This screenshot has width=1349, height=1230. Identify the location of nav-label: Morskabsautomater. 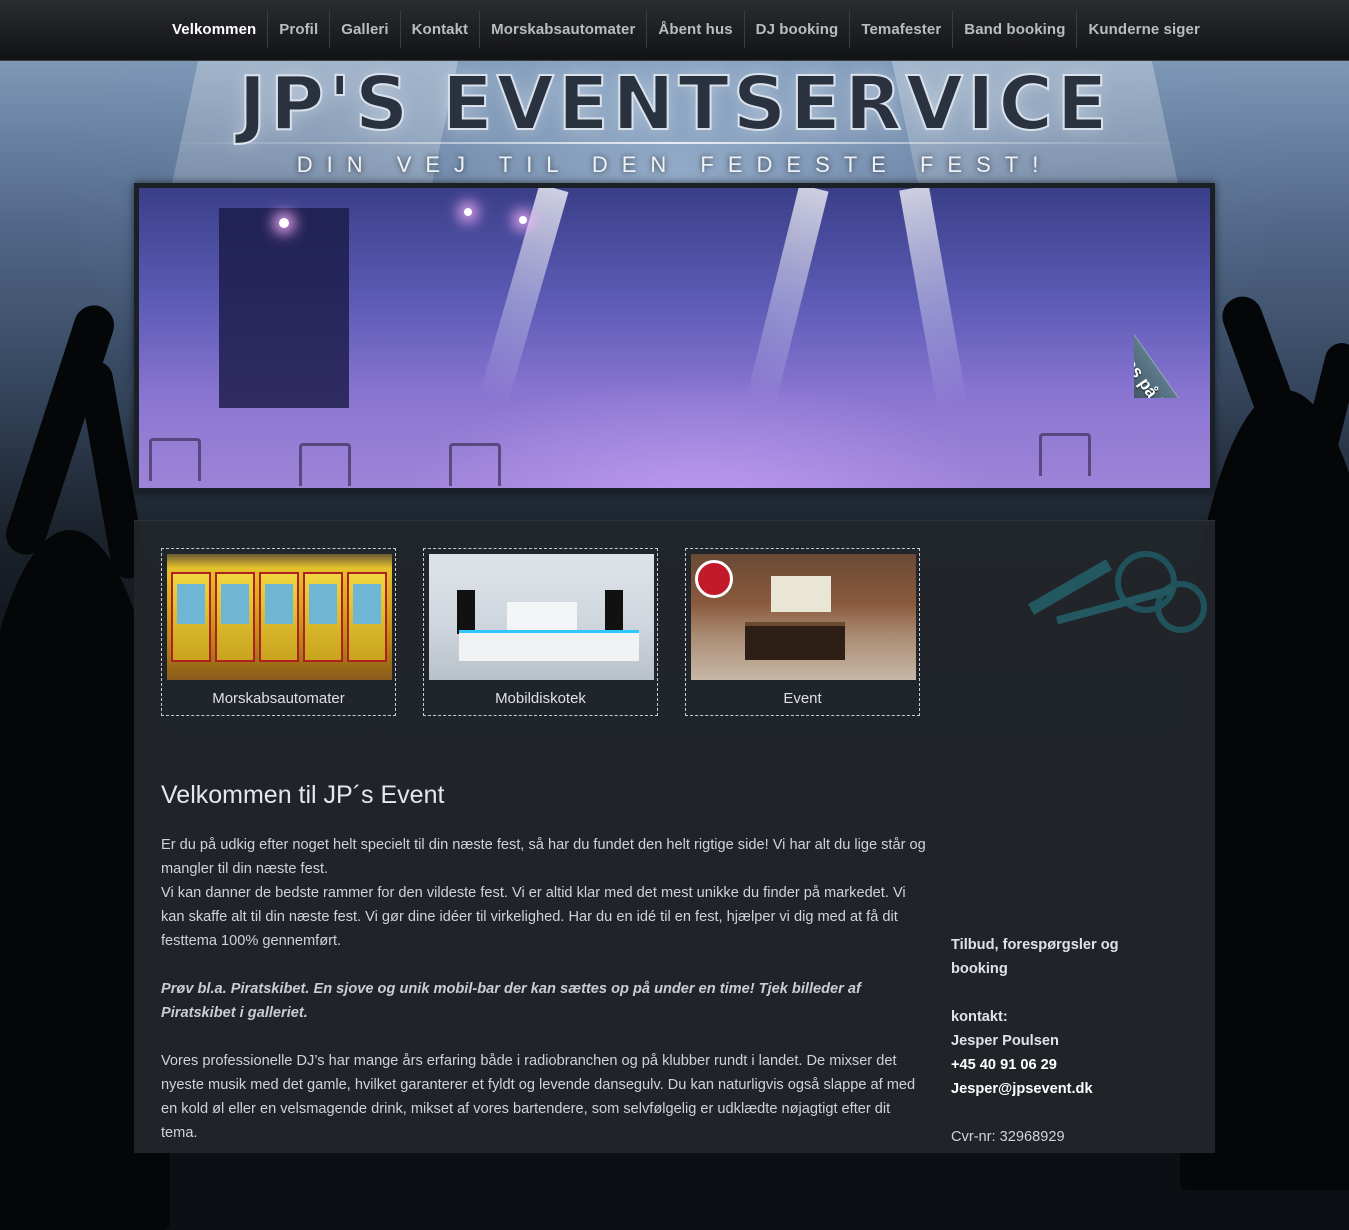
(563, 29).